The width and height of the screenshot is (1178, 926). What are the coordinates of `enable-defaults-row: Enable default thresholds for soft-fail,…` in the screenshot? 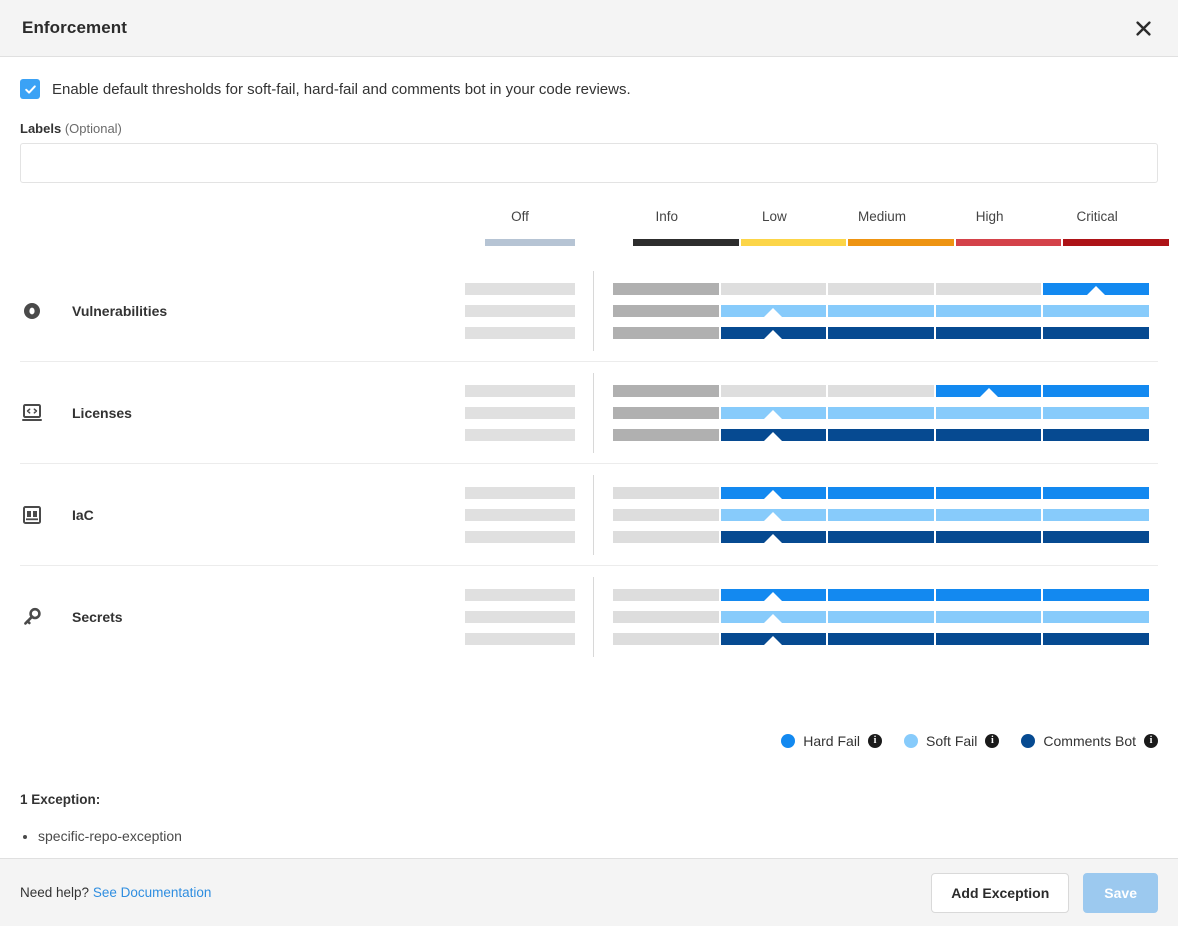 It's located at (589, 89).